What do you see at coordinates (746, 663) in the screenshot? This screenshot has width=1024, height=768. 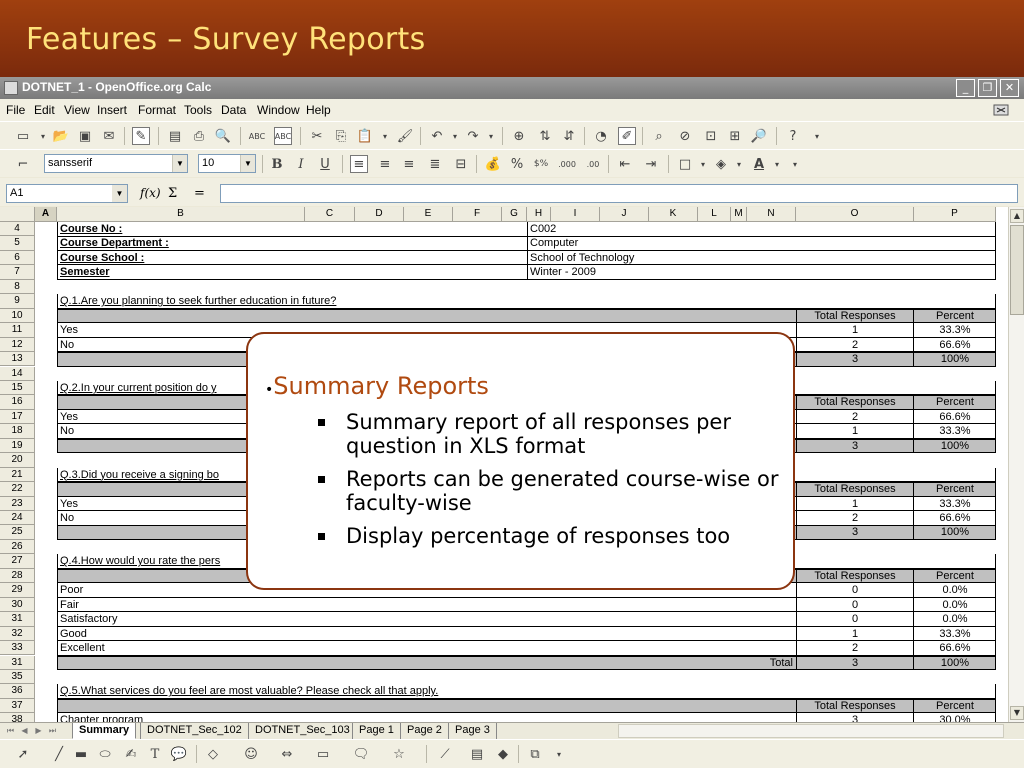 I see `cell-total-label: Total` at bounding box center [746, 663].